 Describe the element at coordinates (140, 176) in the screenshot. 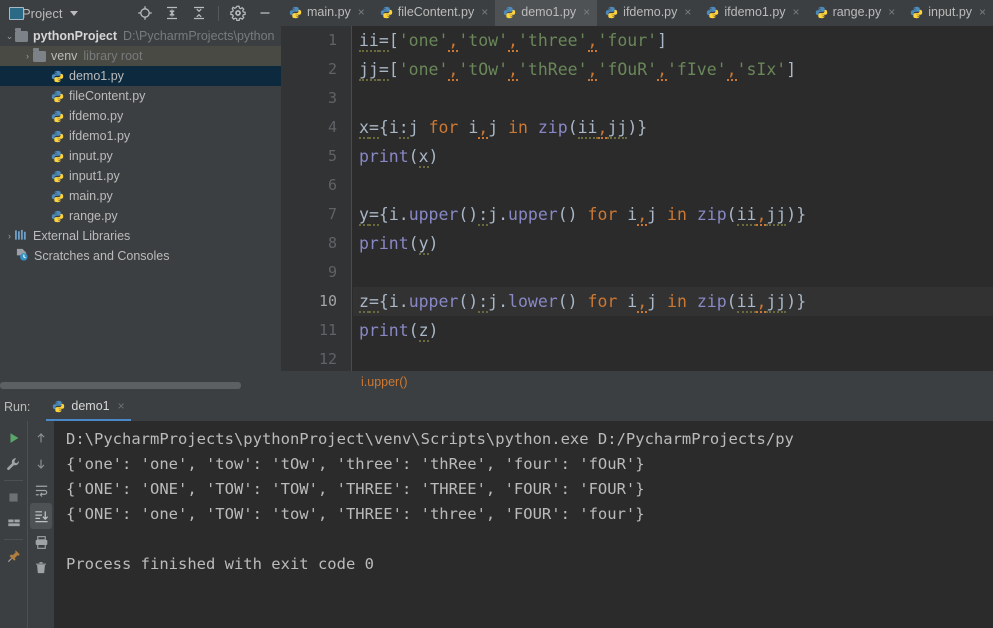

I see `tree-item-input1-py: input1.py` at that location.